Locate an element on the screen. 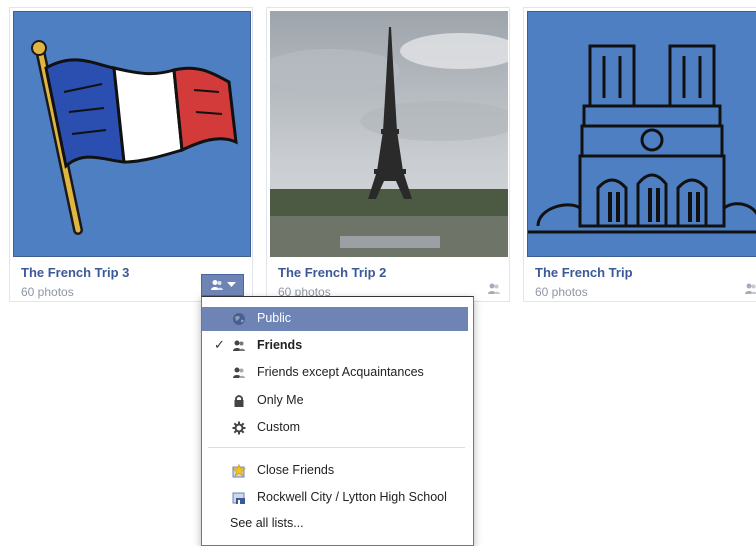 This screenshot has width=756, height=546. gear-icon is located at coordinates (239, 428).